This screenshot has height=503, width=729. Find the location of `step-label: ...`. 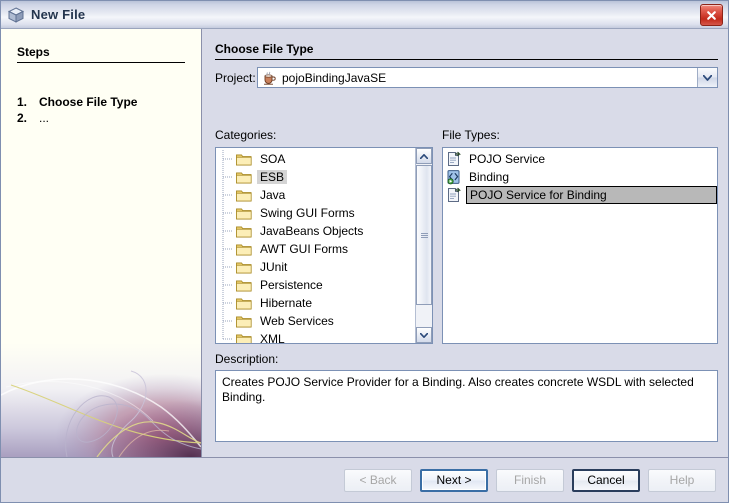

step-label: ... is located at coordinates (44, 118).